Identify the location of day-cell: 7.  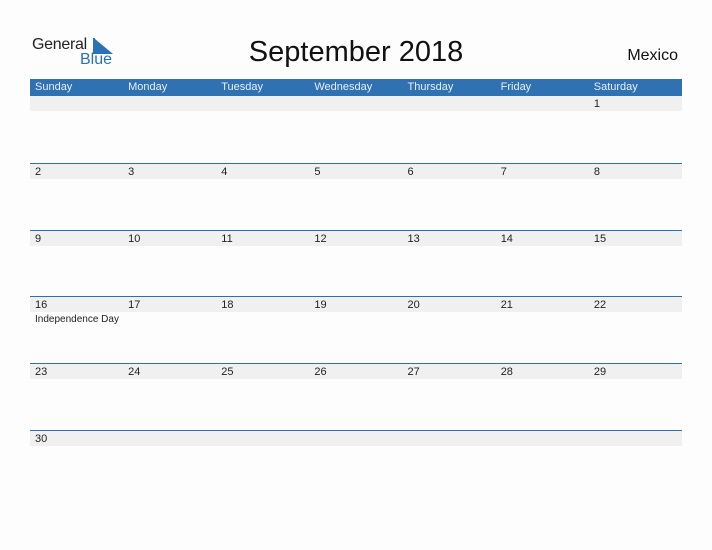
(542, 197).